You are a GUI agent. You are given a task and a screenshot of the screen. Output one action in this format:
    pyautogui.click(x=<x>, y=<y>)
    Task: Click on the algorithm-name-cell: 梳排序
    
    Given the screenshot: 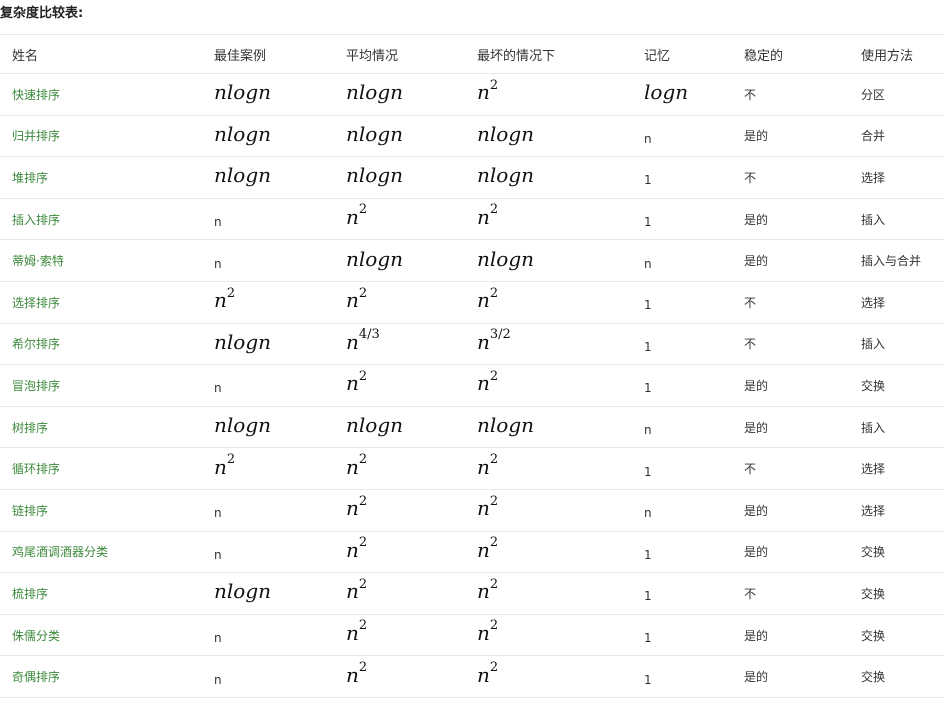 What is the action you would take?
    pyautogui.click(x=101, y=593)
    